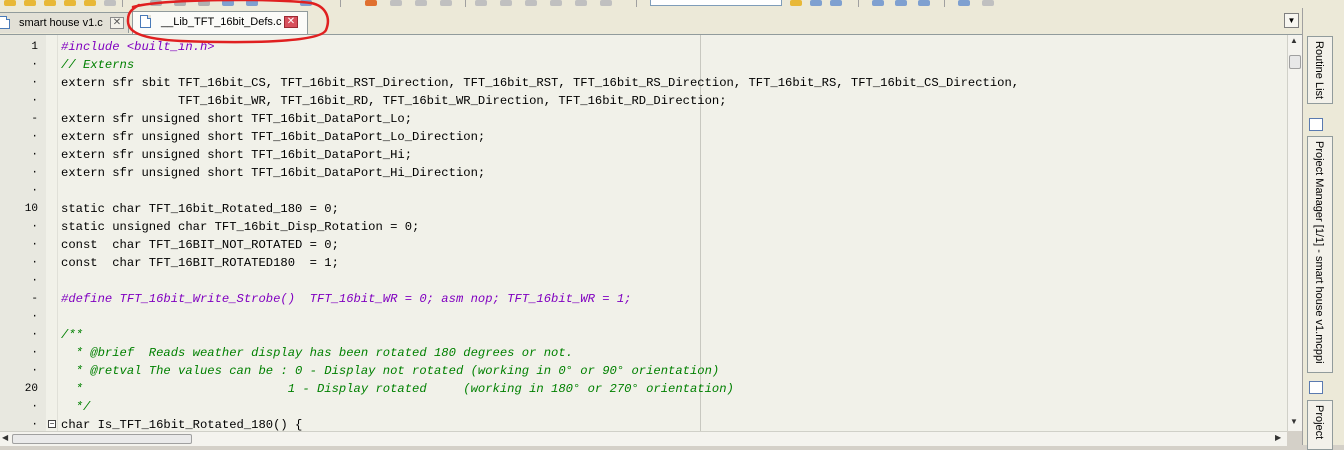 This screenshot has height=450, width=1344. I want to click on code-line: 10 static char TFT_16bit_Rotated_180 = 0;, so click(643, 209).